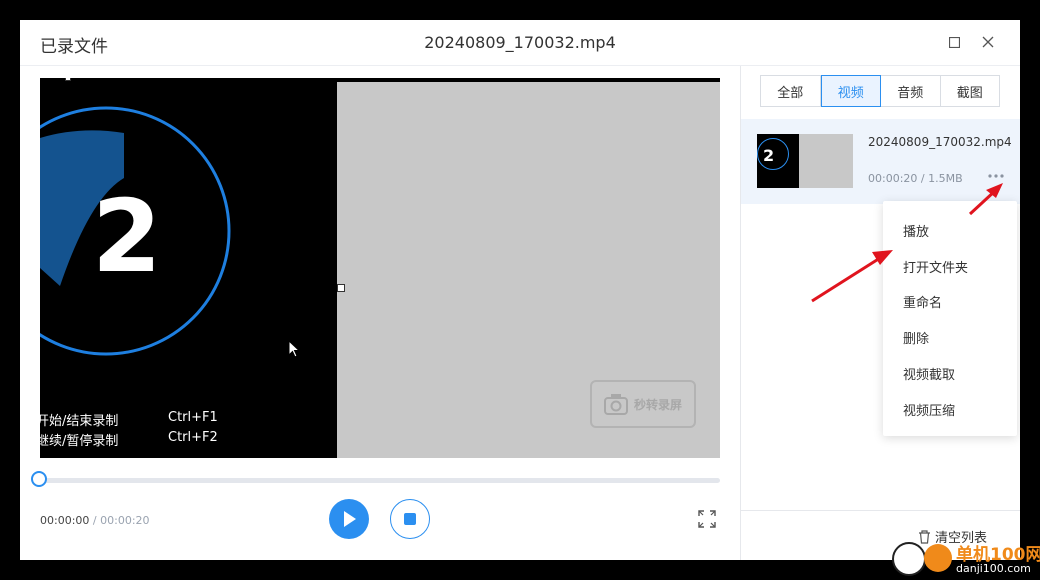  What do you see at coordinates (964, 560) in the screenshot?
I see `site-logo: 单机100网 danji100.com` at bounding box center [964, 560].